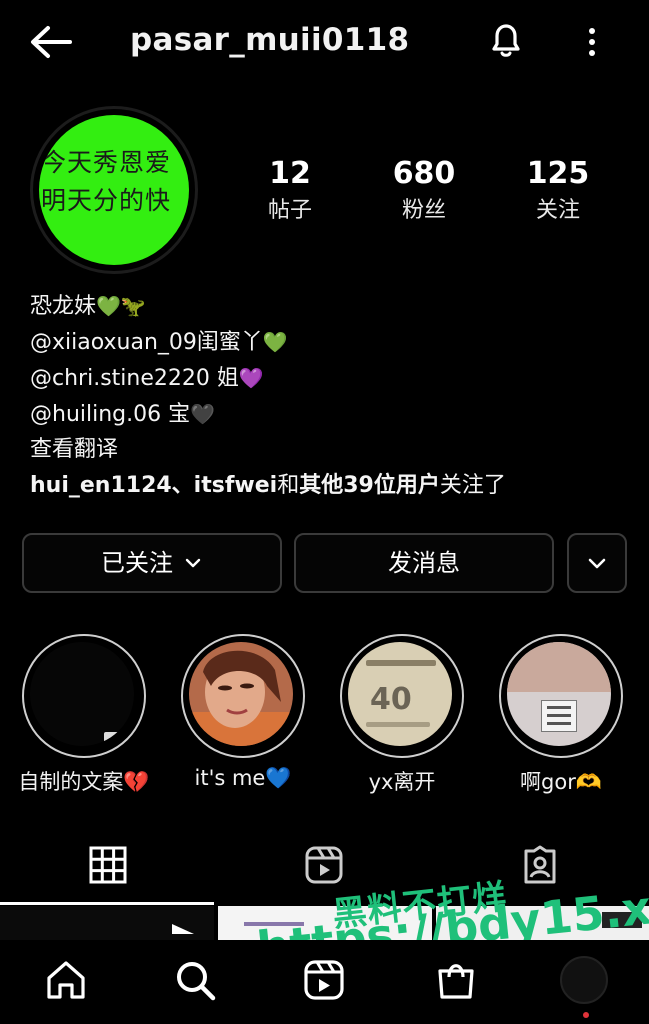  What do you see at coordinates (424, 192) in the screenshot?
I see `stat-followers: 680 粉丝` at bounding box center [424, 192].